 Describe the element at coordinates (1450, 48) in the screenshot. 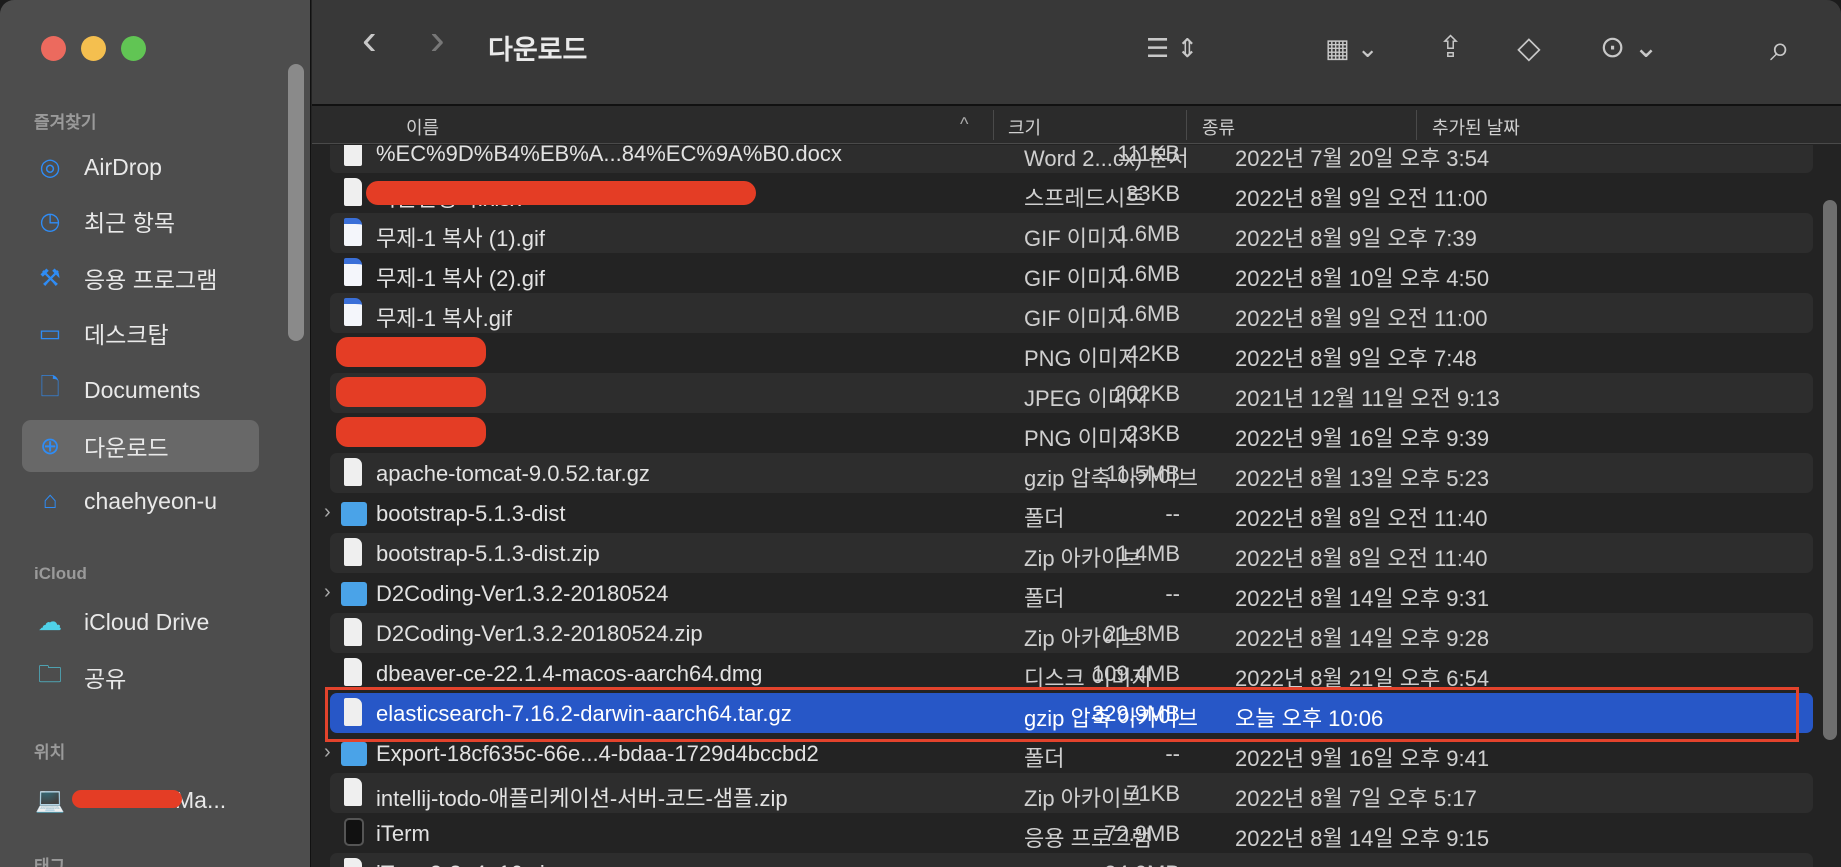

I see `share-icon: ⇪` at that location.